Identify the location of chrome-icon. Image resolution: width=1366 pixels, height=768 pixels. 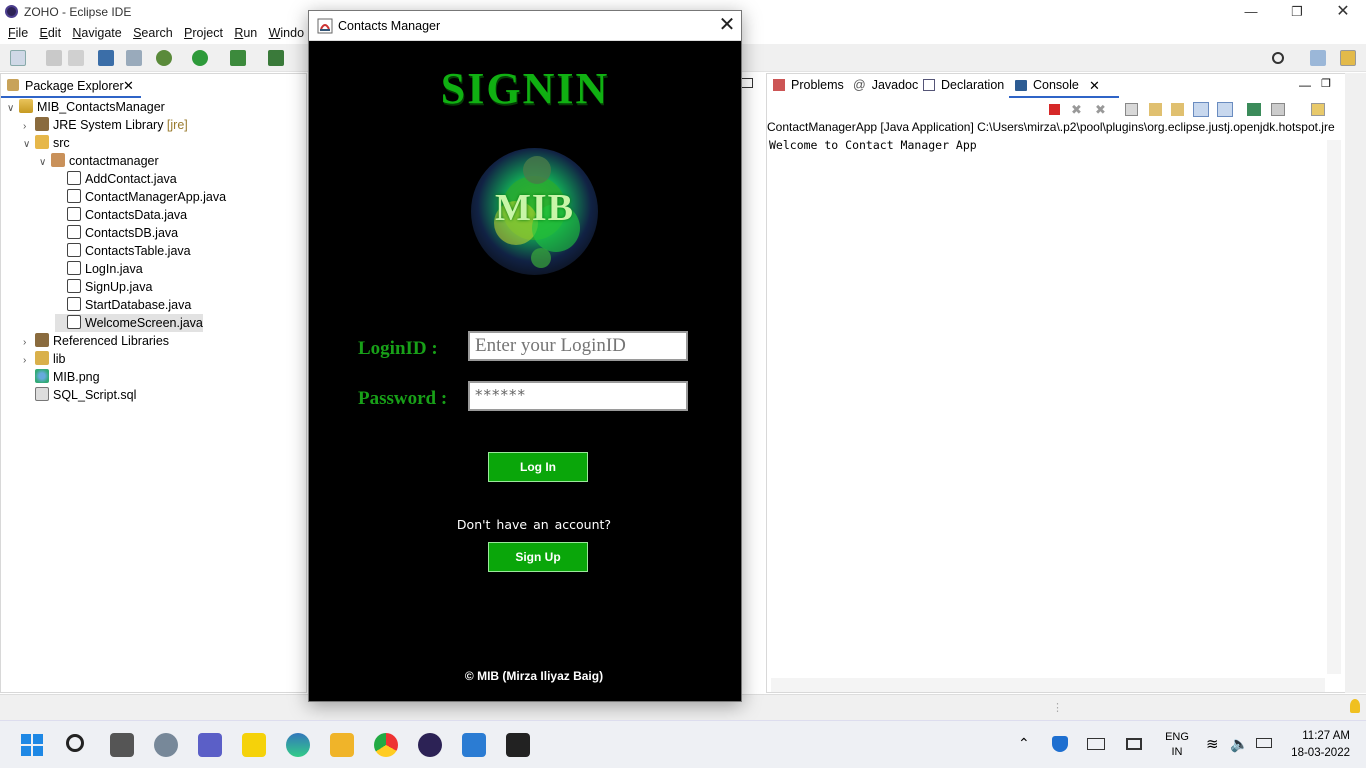
(386, 745).